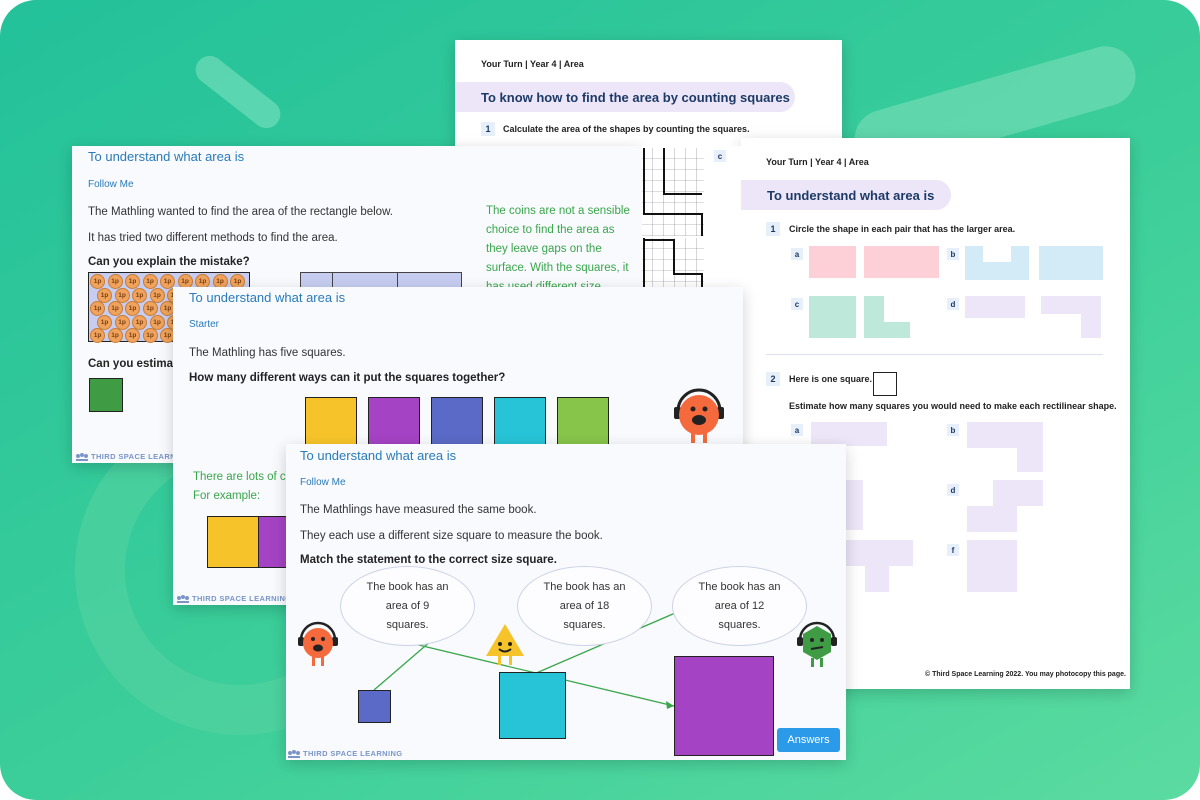  What do you see at coordinates (238, 92) in the screenshot?
I see `decorative-bar-left` at bounding box center [238, 92].